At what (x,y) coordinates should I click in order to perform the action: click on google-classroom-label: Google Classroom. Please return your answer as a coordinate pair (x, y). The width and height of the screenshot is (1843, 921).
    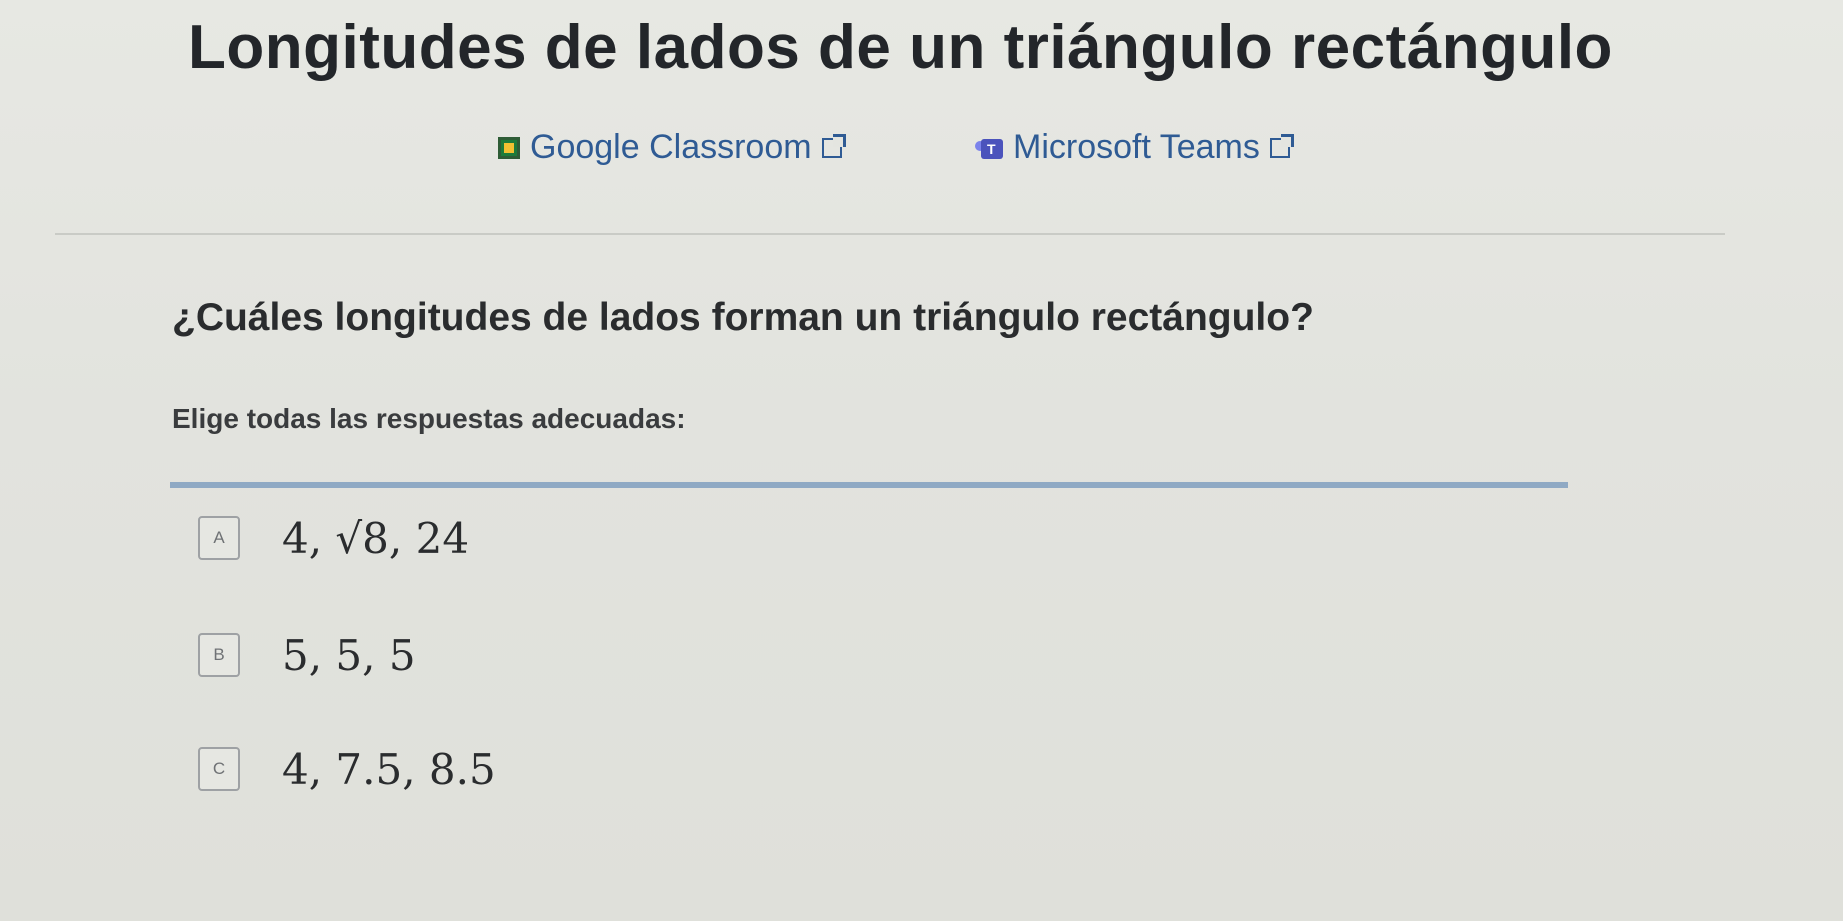
    Looking at the image, I should click on (671, 147).